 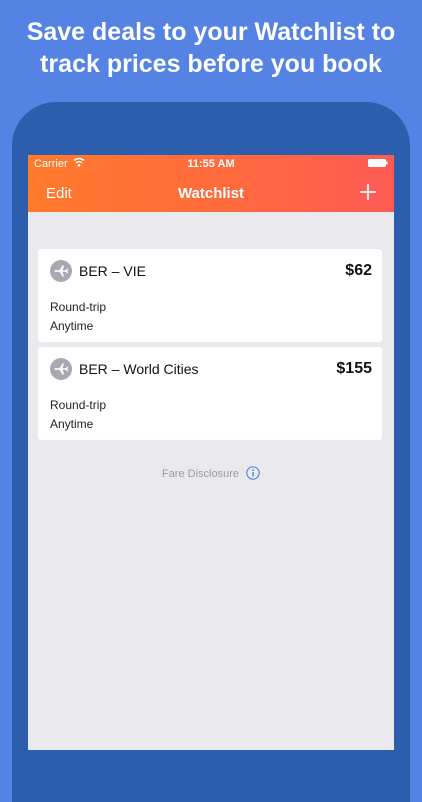 I want to click on promo-line-1: Save deals to your Watchlist to, so click(x=211, y=32).